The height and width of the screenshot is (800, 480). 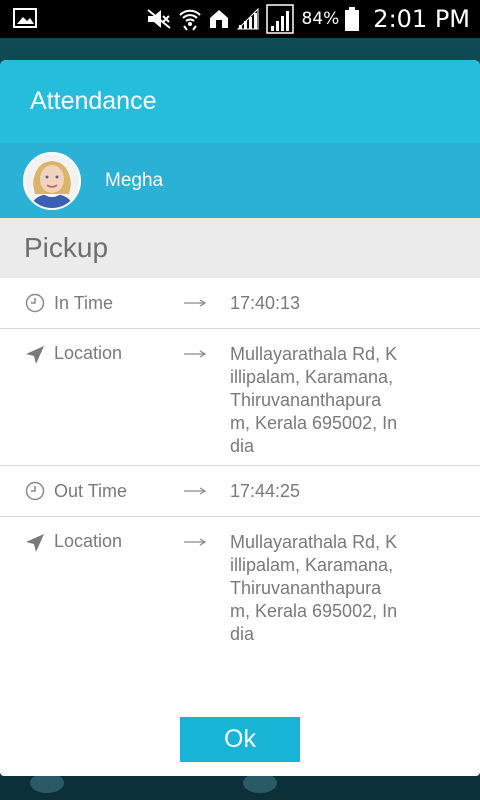 I want to click on status-time: 2:01 PM, so click(x=421, y=19).